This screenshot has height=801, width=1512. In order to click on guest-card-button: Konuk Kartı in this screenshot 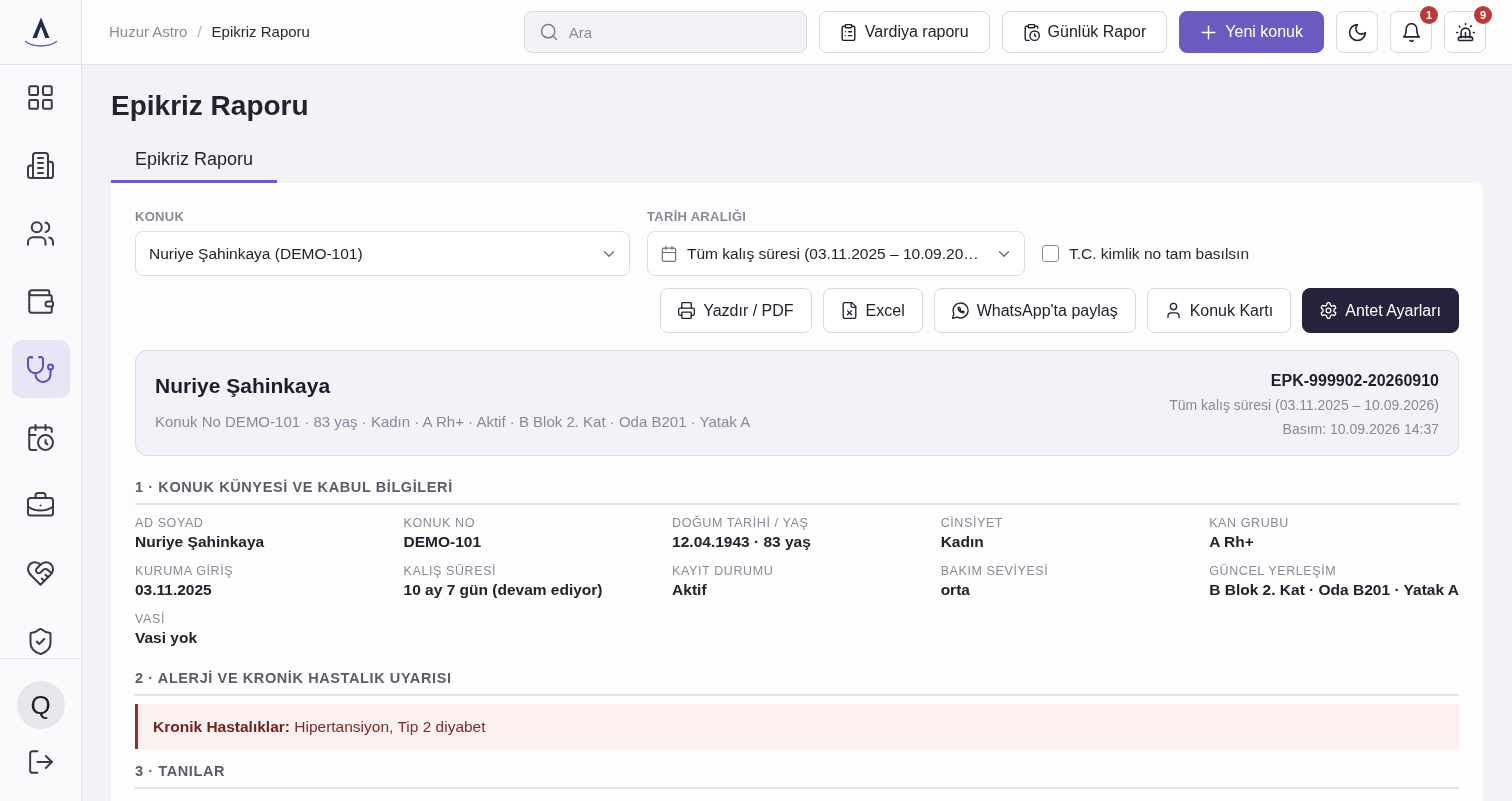, I will do `click(1219, 310)`.